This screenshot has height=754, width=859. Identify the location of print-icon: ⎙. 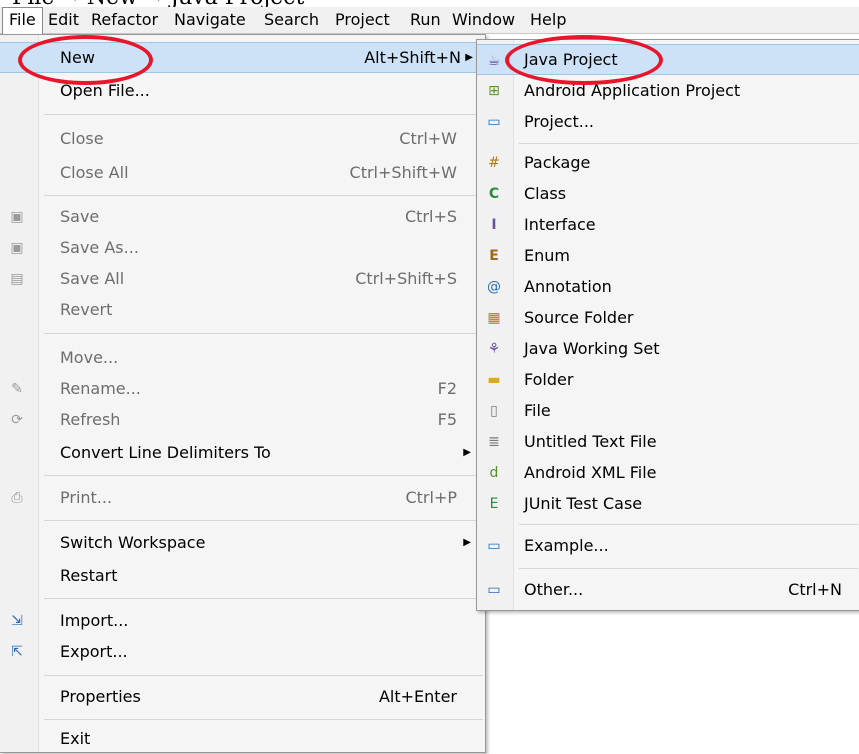
(17, 498).